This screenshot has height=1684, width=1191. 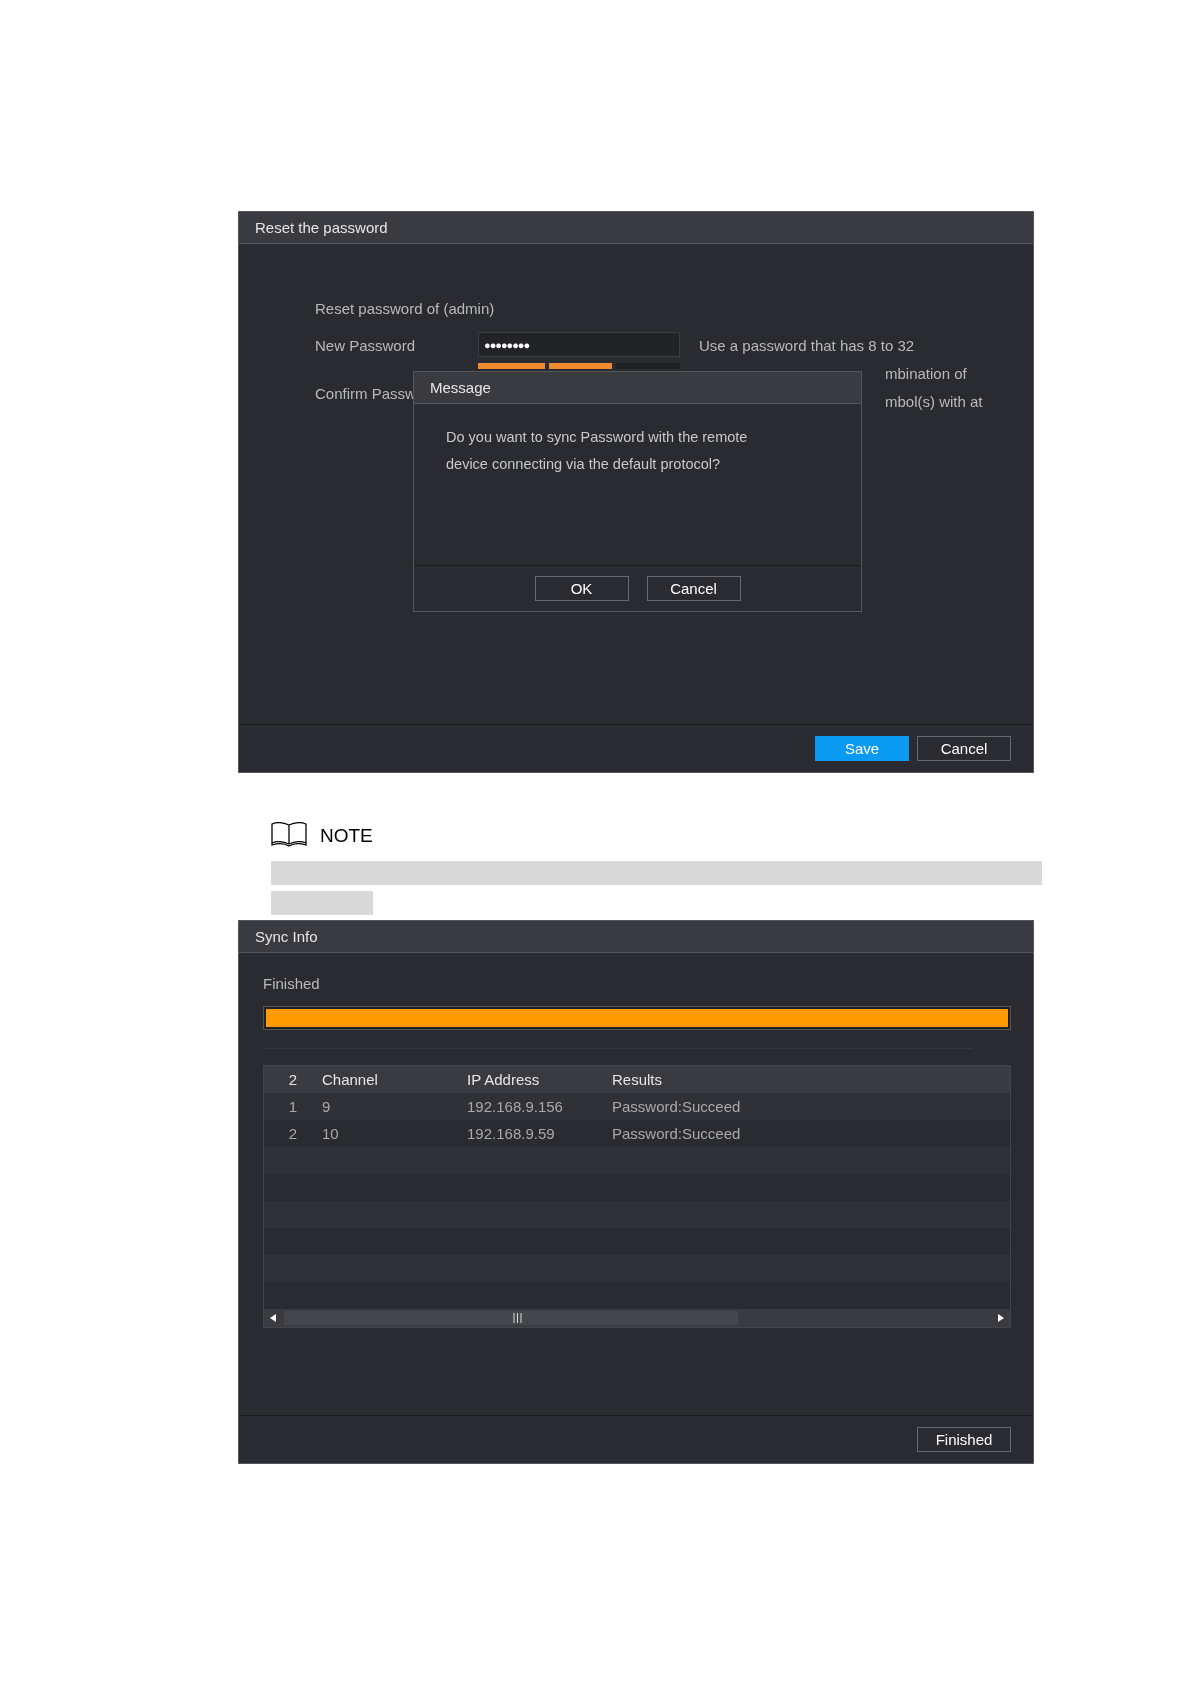 What do you see at coordinates (331, 1133) in the screenshot?
I see `table-cell-text: 10` at bounding box center [331, 1133].